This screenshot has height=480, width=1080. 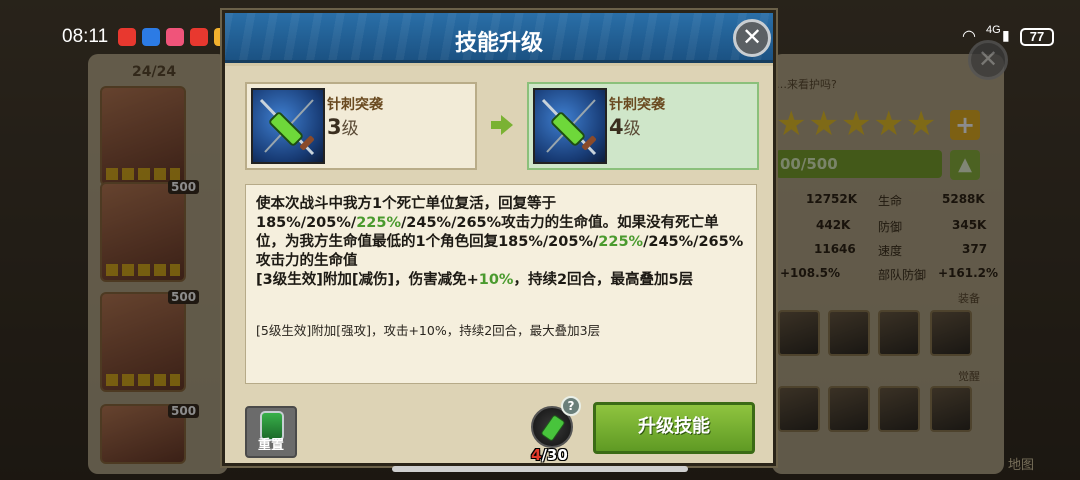 I want to click on upgrade-skill-button: 升级技能, so click(x=674, y=428).